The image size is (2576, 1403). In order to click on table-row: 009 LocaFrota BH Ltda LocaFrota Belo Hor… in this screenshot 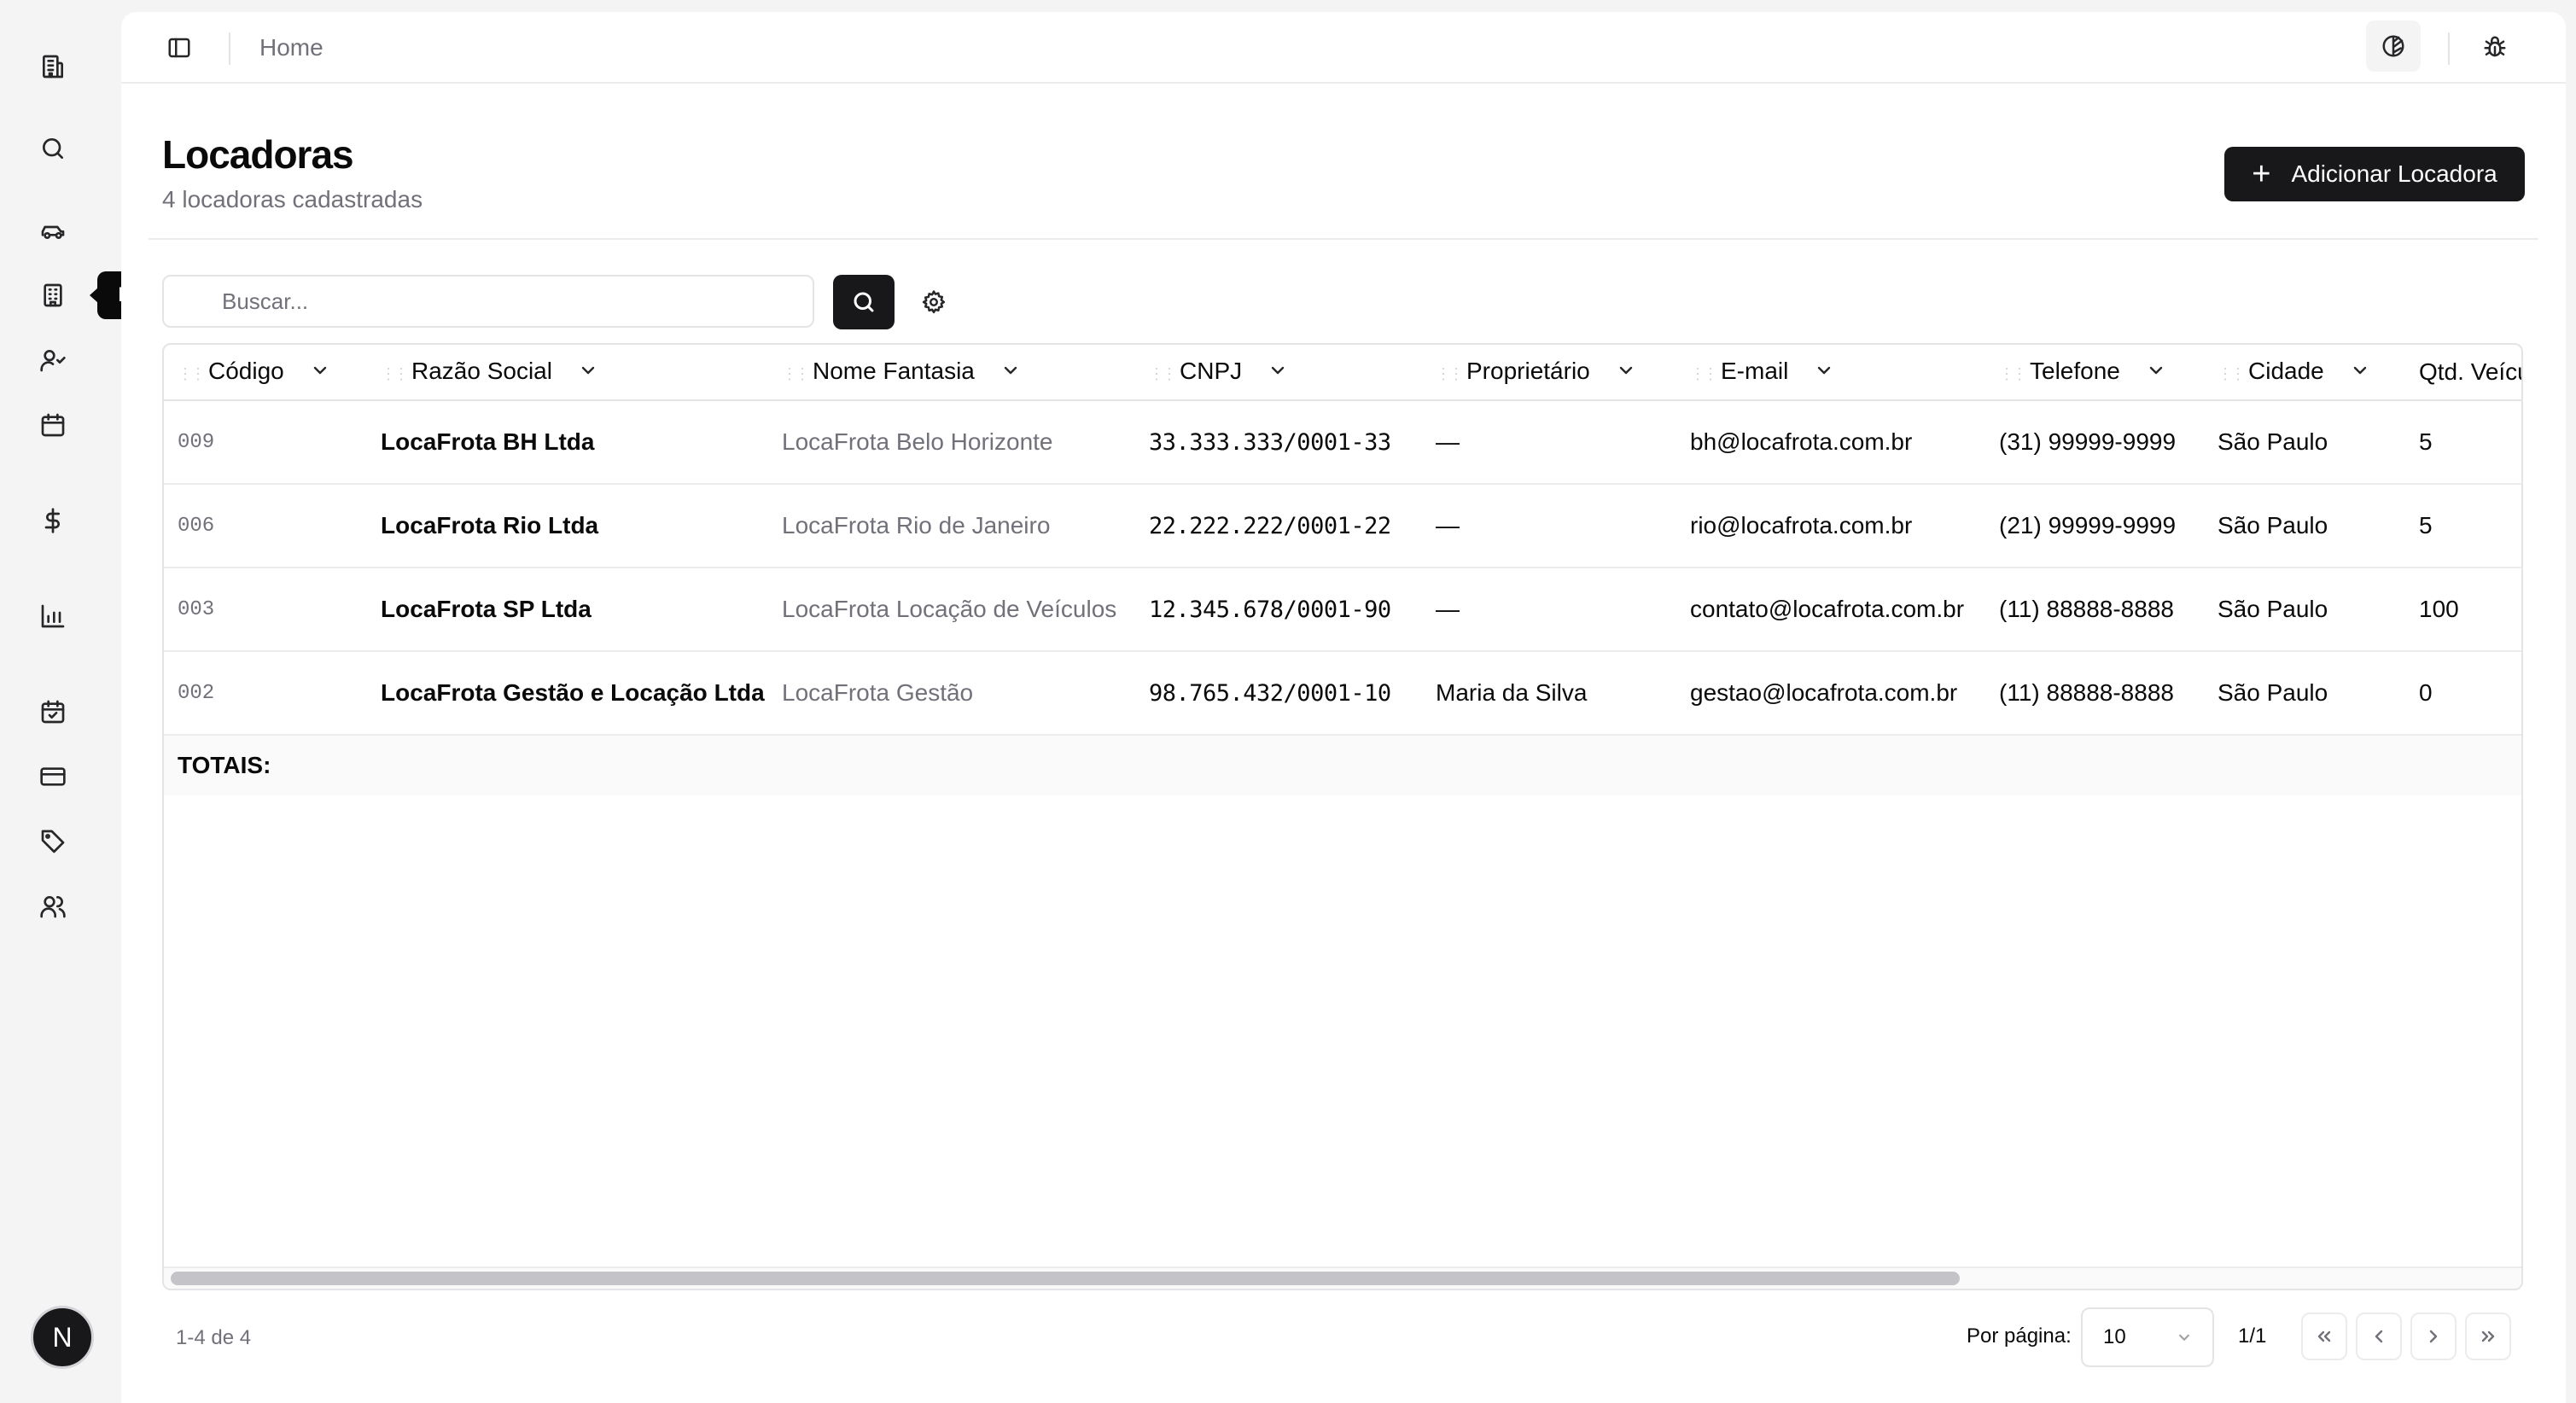, I will do `click(1342, 442)`.